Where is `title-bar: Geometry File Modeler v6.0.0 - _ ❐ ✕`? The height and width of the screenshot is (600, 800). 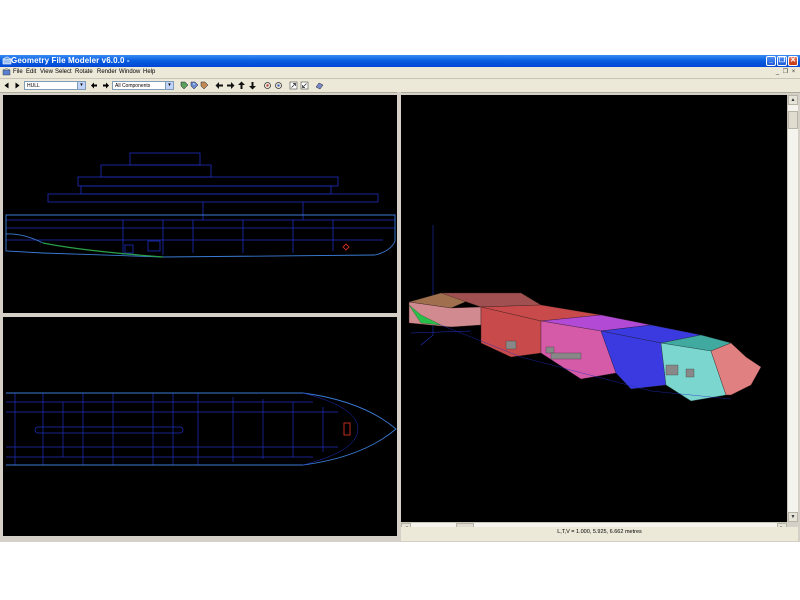
title-bar: Geometry File Modeler v6.0.0 - _ ❐ ✕ is located at coordinates (400, 61).